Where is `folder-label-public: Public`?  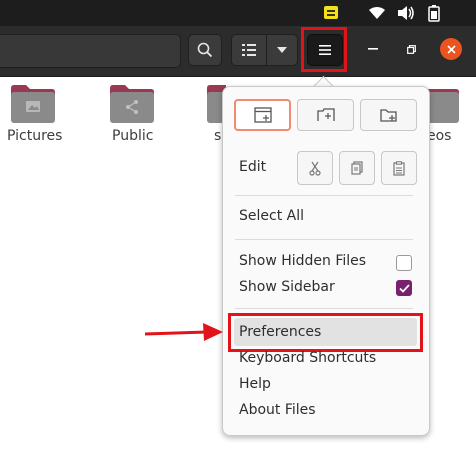 folder-label-public: Public is located at coordinates (133, 136).